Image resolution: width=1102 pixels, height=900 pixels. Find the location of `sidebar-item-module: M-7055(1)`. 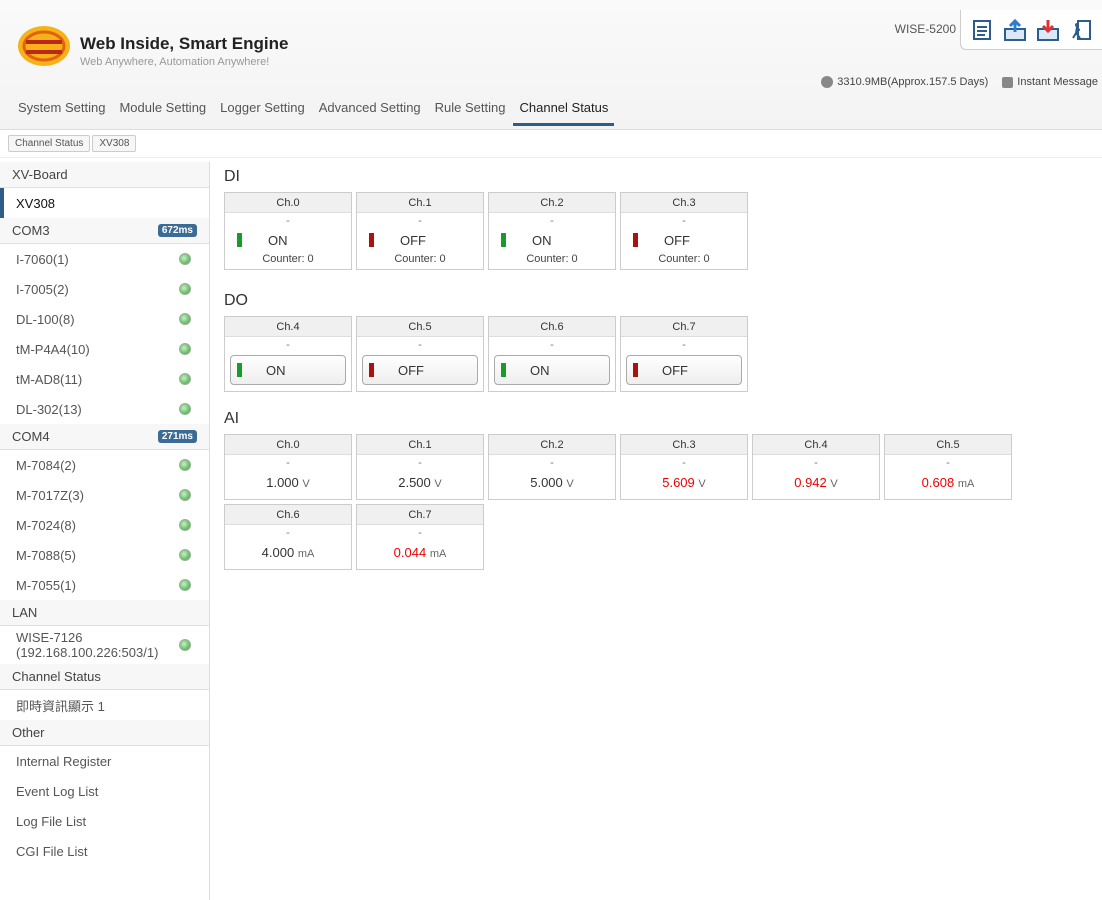

sidebar-item-module: M-7055(1) is located at coordinates (104, 585).